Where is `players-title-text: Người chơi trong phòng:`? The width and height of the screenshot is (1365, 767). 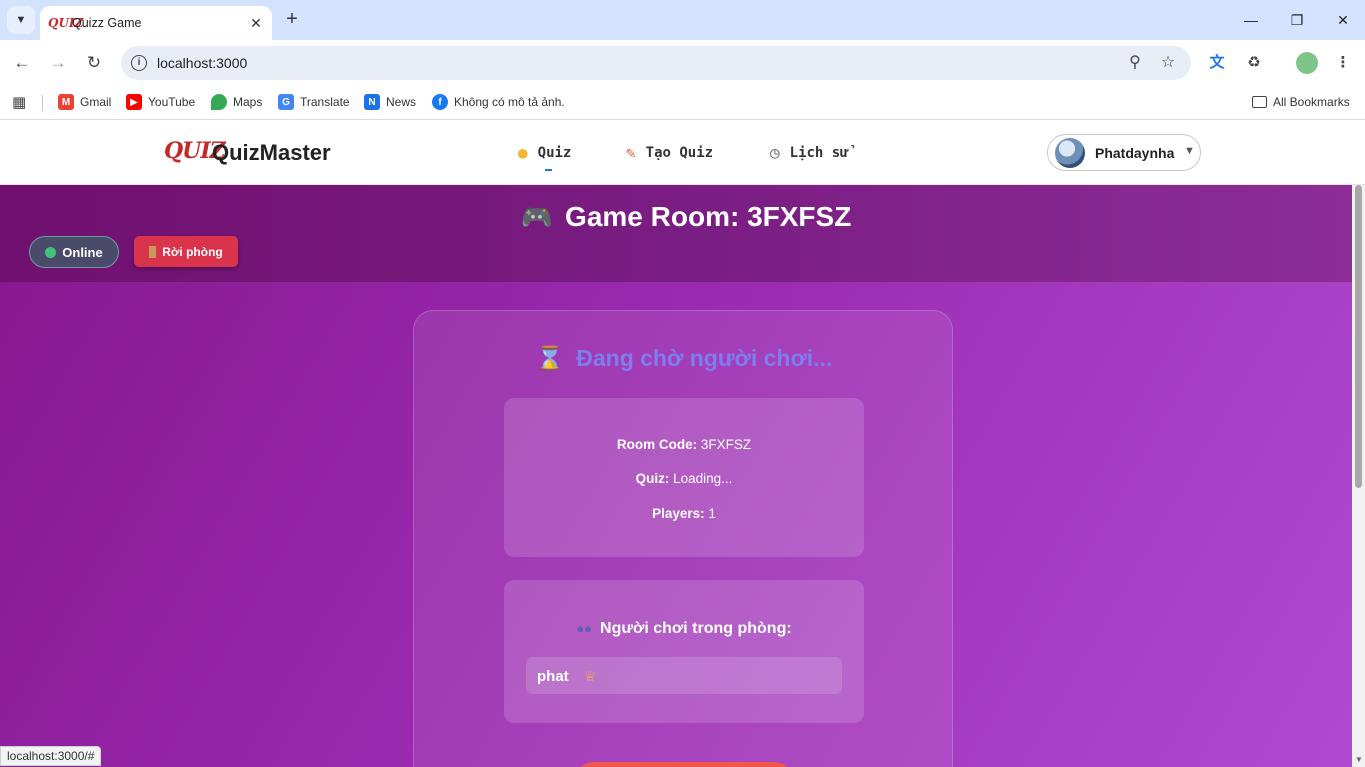
players-title-text: Người chơi trong phòng: is located at coordinates (696, 628).